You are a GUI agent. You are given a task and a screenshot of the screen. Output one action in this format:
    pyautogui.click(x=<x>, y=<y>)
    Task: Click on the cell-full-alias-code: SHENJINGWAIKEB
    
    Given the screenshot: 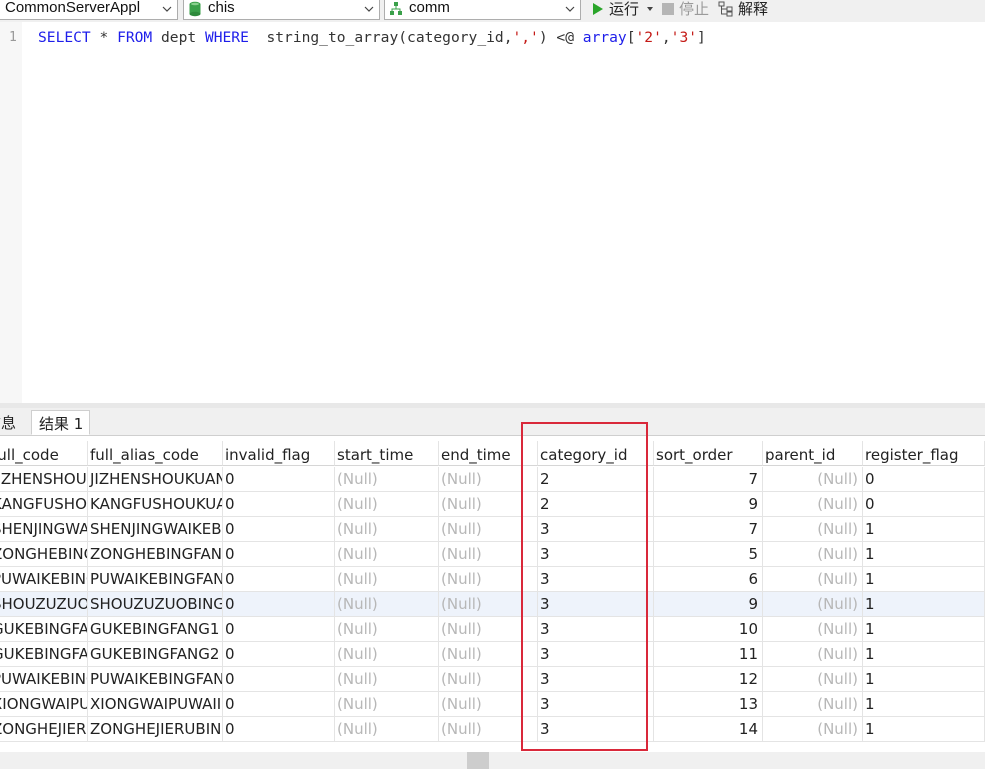 What is the action you would take?
    pyautogui.click(x=155, y=529)
    